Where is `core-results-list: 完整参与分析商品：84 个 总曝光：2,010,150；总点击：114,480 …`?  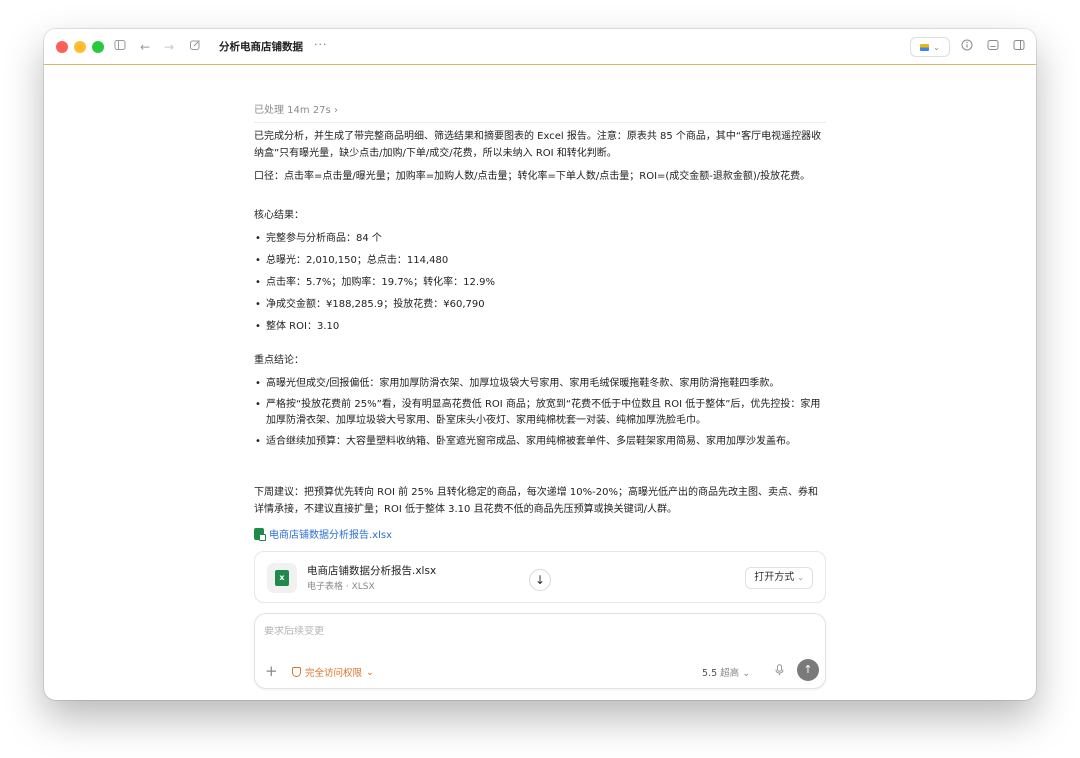
core-results-list: 完整参与分析商品：84 个 总曝光：2,010,150；总点击：114,480 … is located at coordinates (540, 283).